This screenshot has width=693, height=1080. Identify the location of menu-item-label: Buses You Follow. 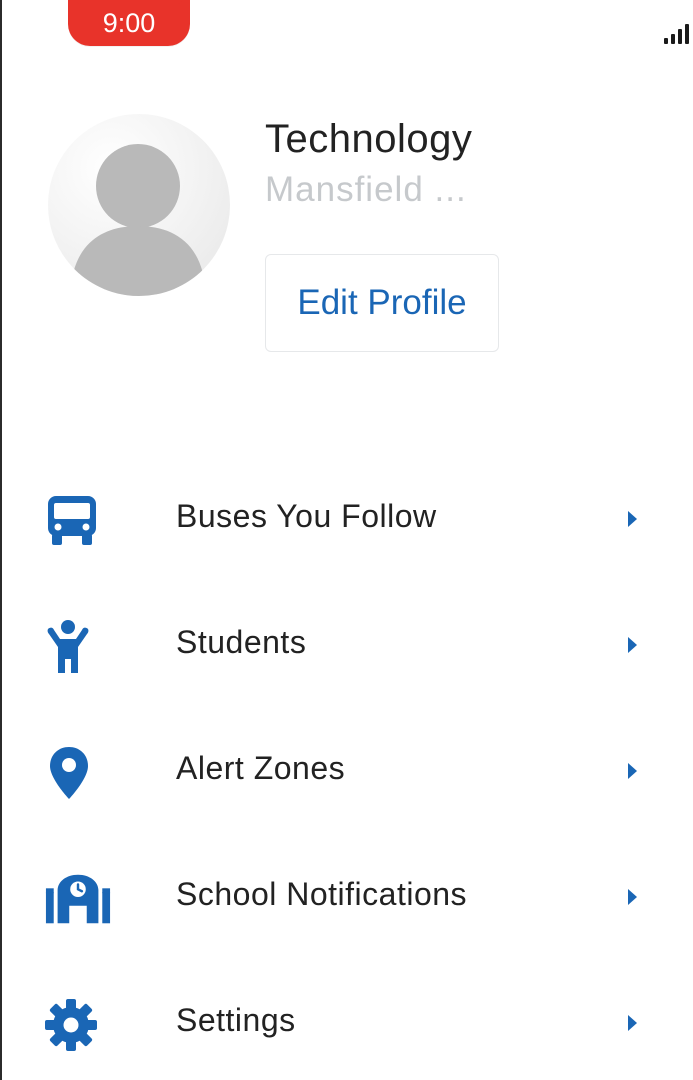
(306, 516).